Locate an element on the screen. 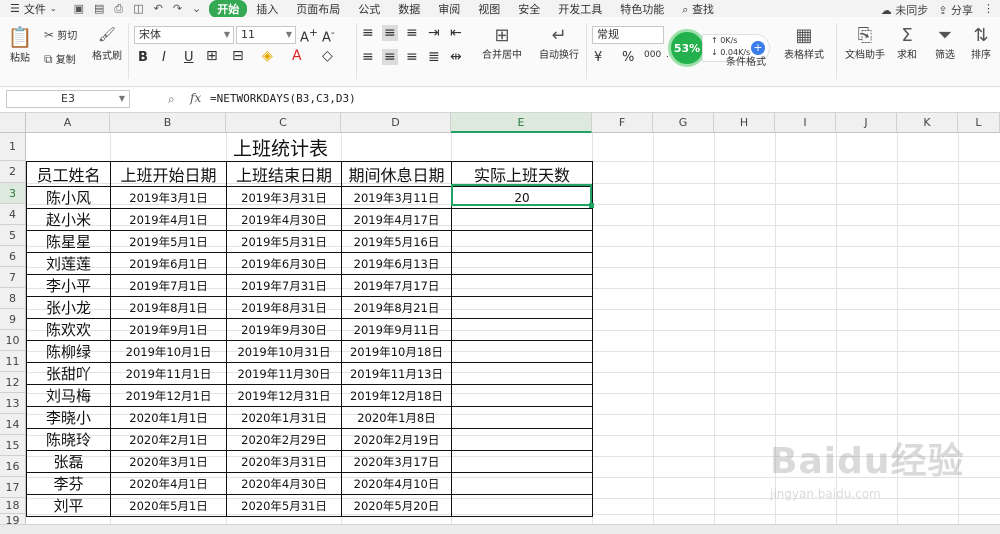 This screenshot has width=1000, height=534. selected-cell-e3 is located at coordinates (522, 196).